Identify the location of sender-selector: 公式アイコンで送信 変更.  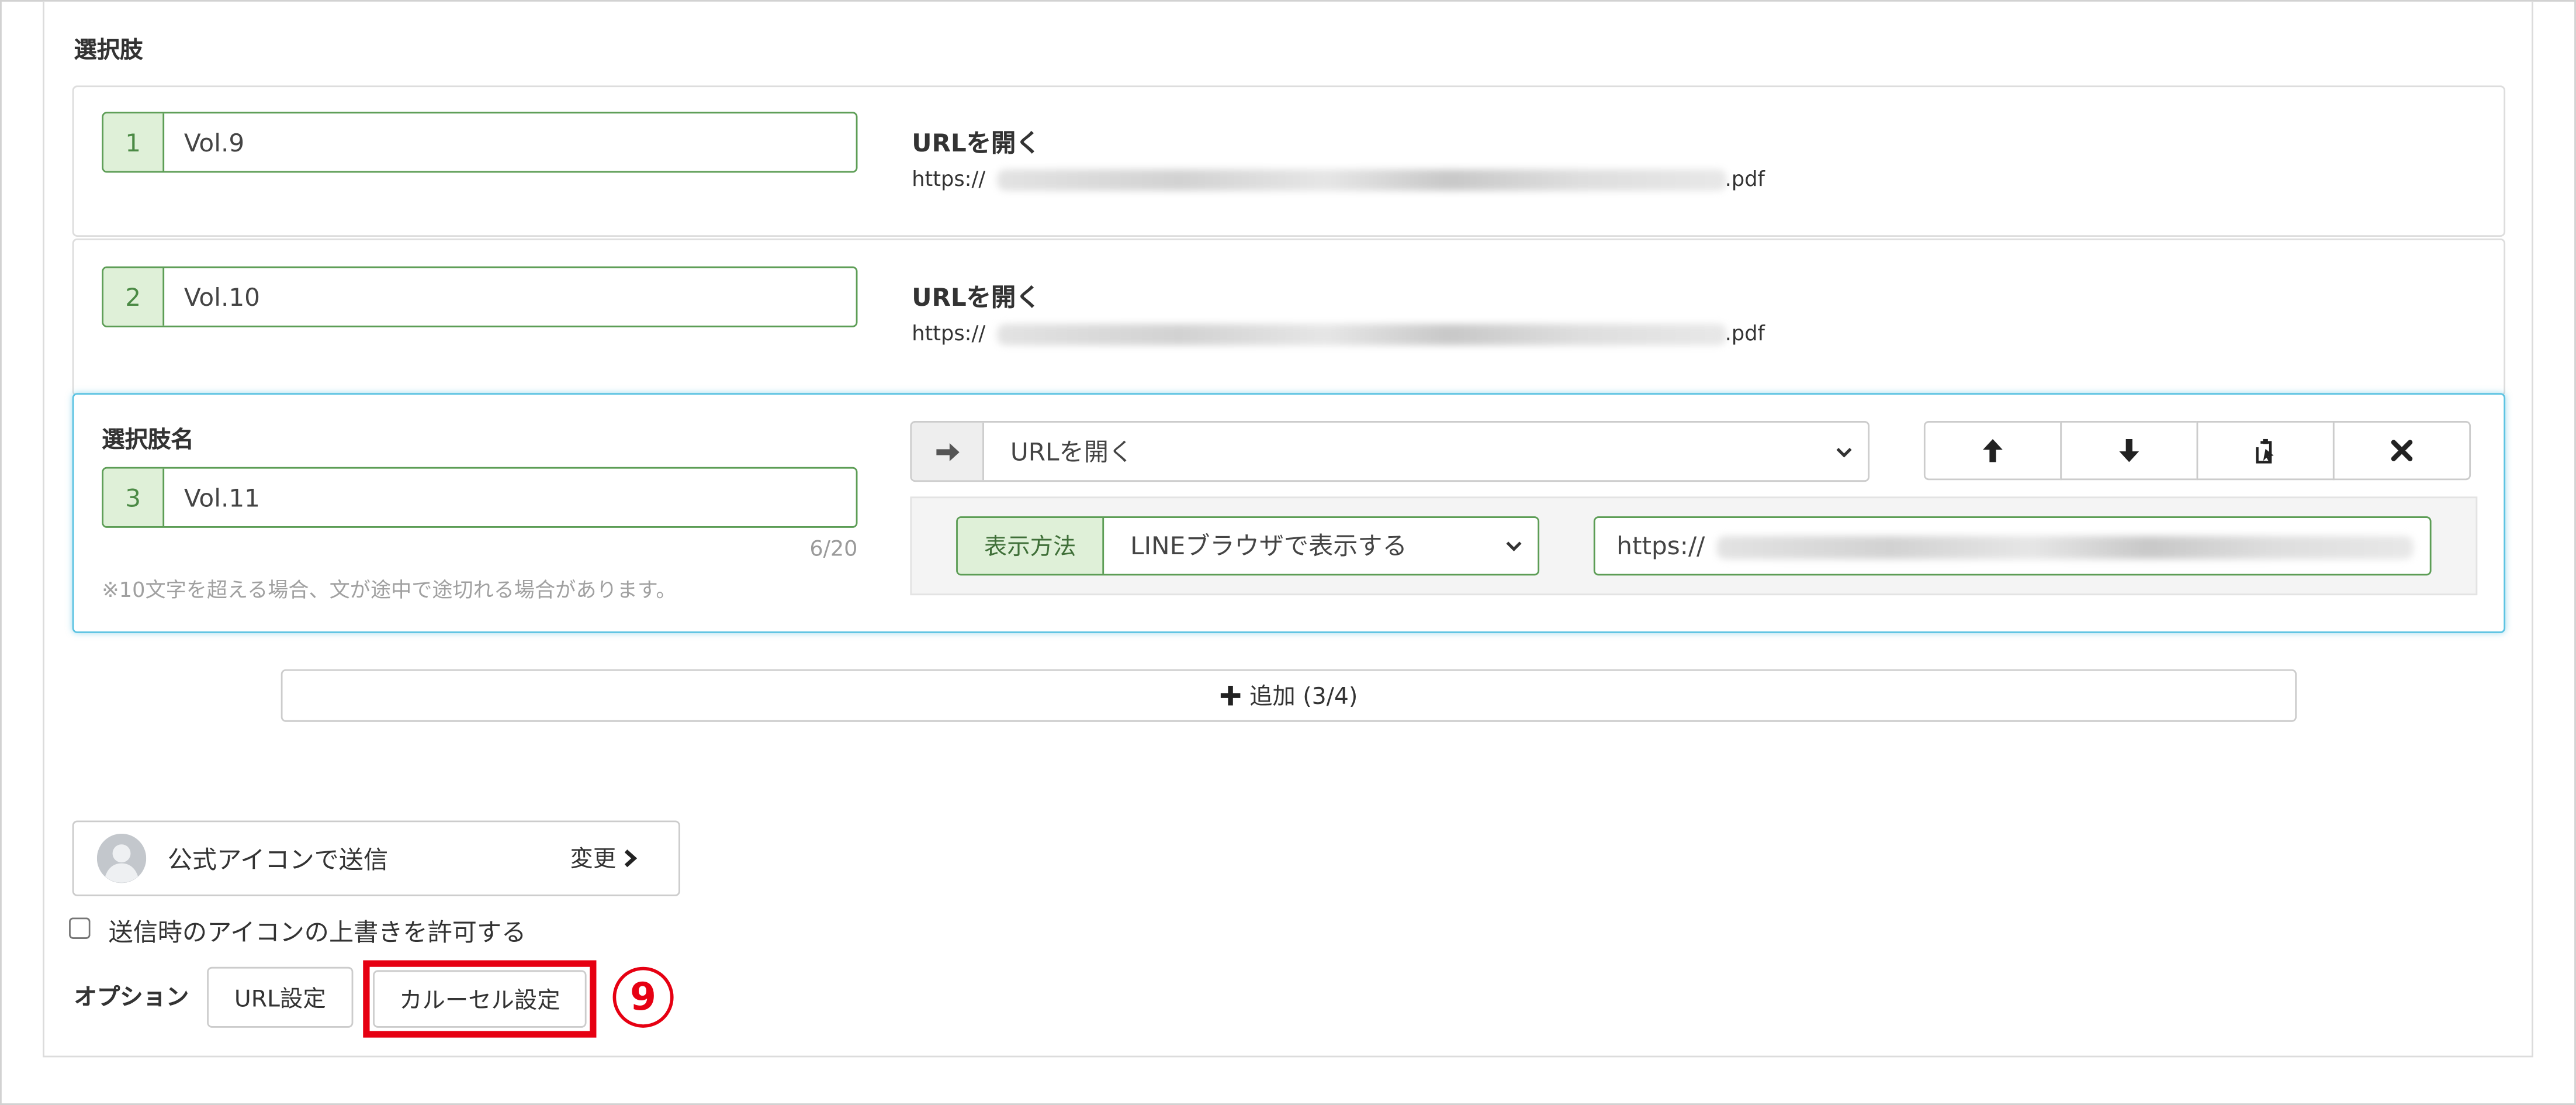
(376, 858).